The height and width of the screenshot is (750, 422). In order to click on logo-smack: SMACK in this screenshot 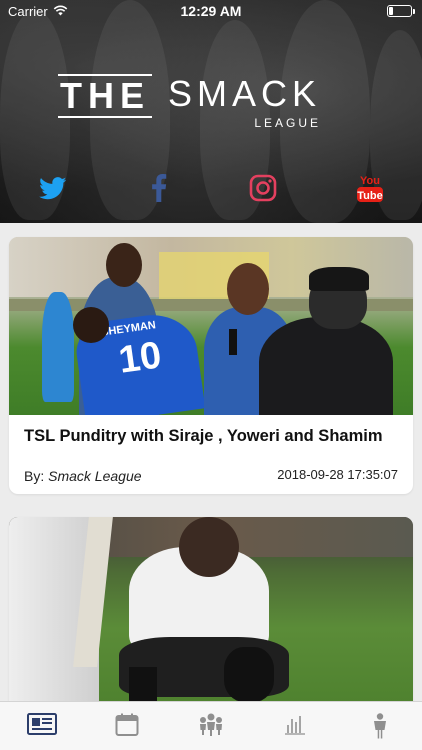, I will do `click(245, 93)`.